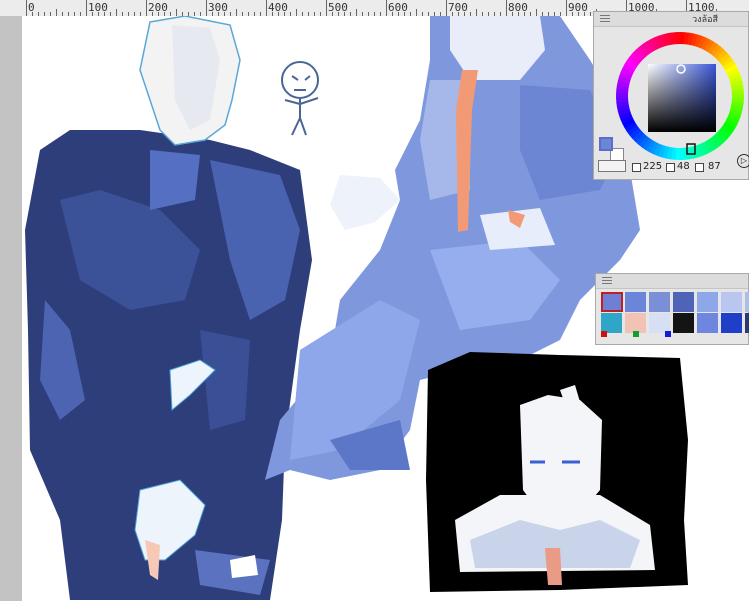 This screenshot has width=749, height=601. I want to click on palette-menu-icon, so click(607, 277).